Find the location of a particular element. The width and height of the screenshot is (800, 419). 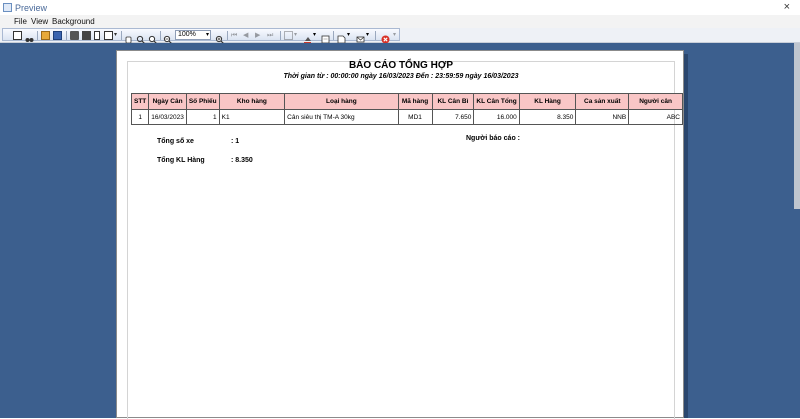

col-header-tare-weight: KL Cân Bì is located at coordinates (453, 101).